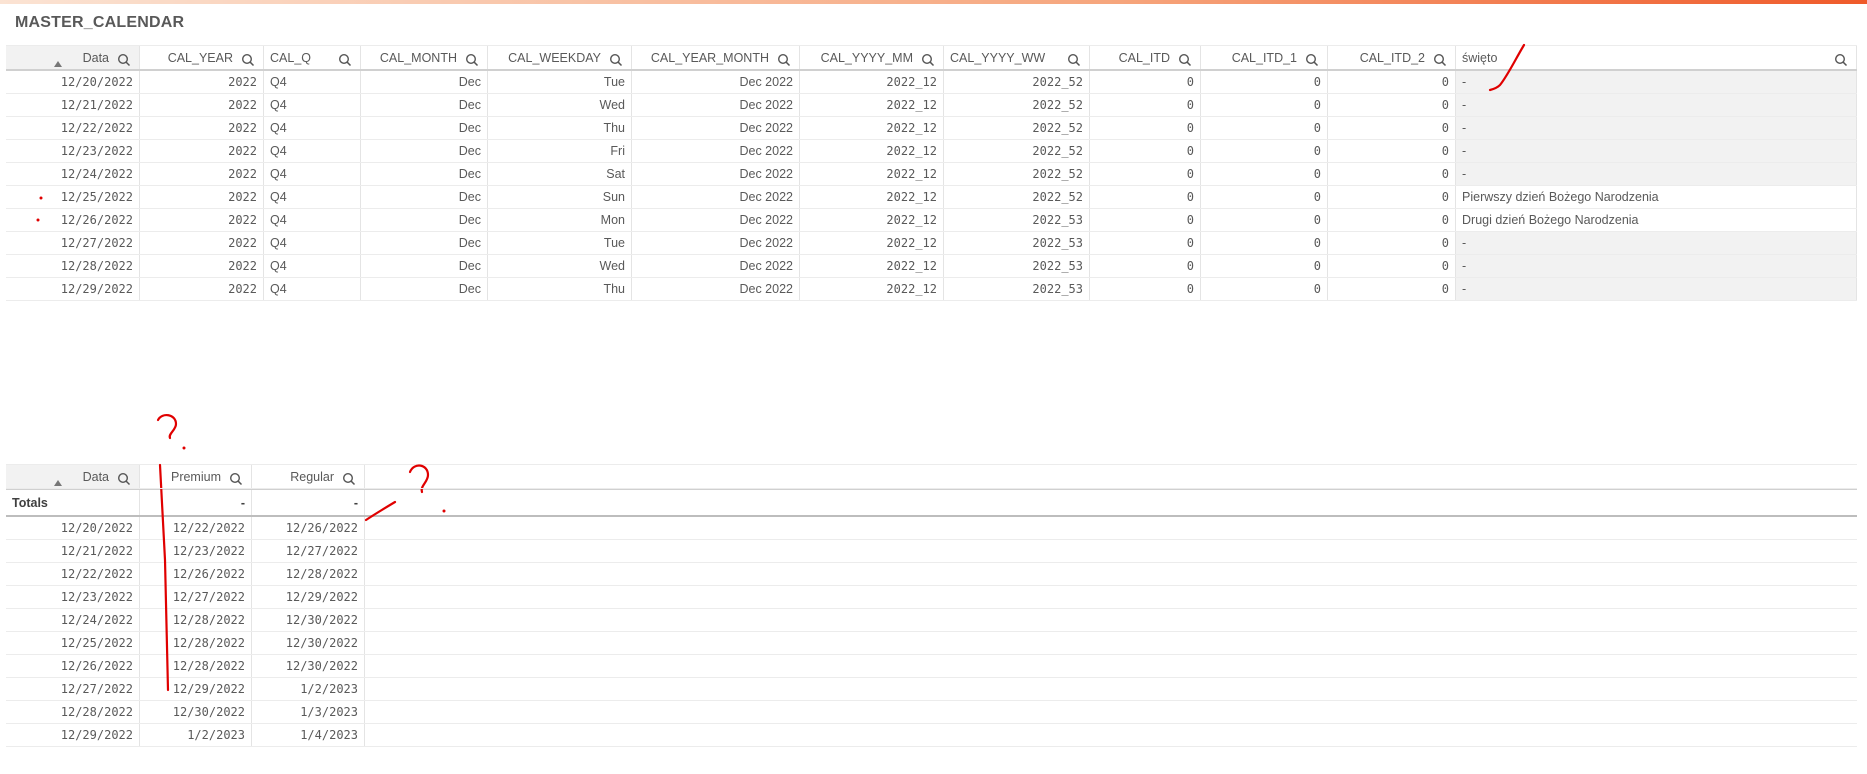 This screenshot has width=1867, height=774. What do you see at coordinates (1017, 57) in the screenshot?
I see `column-header-cal-yyyy-ww: CAL_YYYY_WW` at bounding box center [1017, 57].